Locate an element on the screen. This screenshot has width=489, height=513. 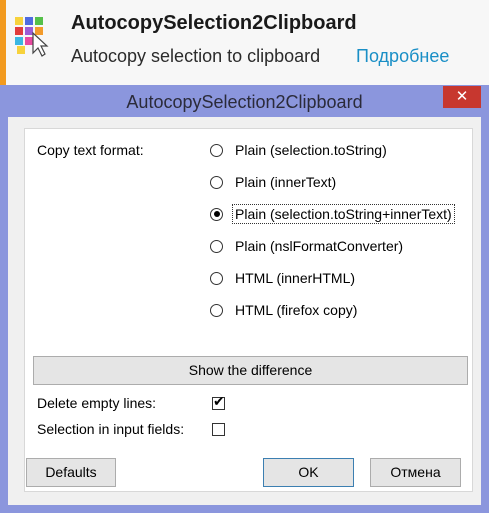
defaults-button: Defaults is located at coordinates (71, 472).